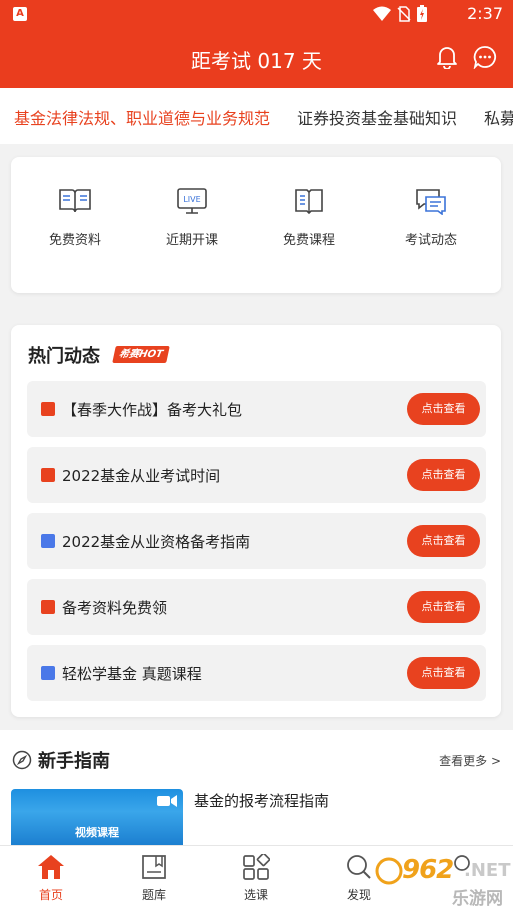  I want to click on course-book-icon, so click(309, 202).